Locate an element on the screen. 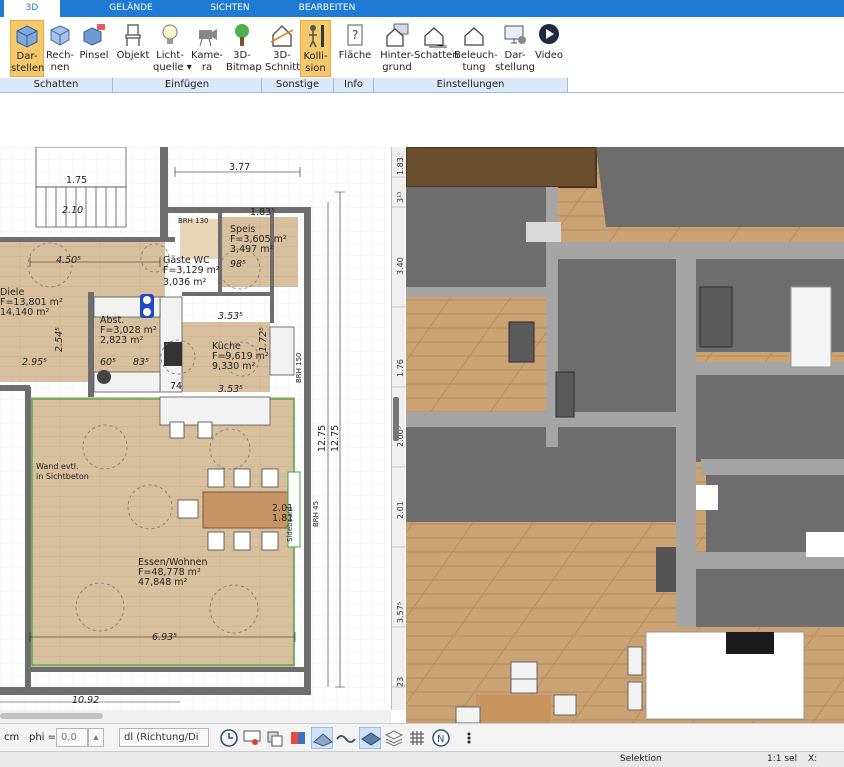 The image size is (844, 767). grid-button is located at coordinates (417, 738).